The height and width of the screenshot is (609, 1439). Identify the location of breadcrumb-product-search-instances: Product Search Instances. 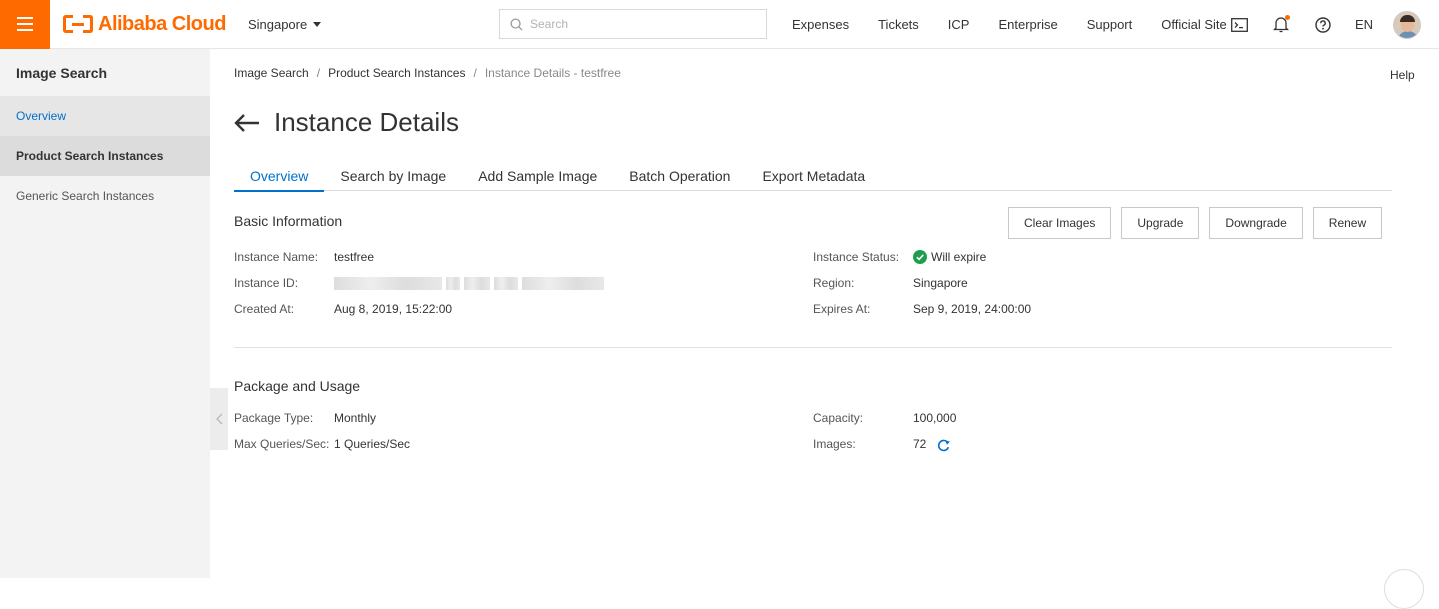
(396, 73).